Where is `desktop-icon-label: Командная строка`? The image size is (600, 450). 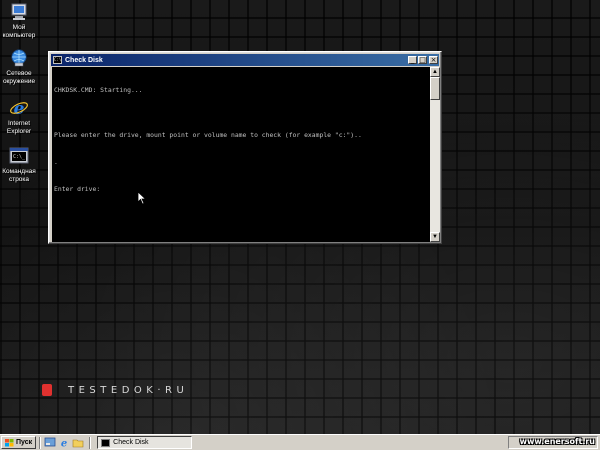 desktop-icon-label: Командная строка is located at coordinates (19, 175).